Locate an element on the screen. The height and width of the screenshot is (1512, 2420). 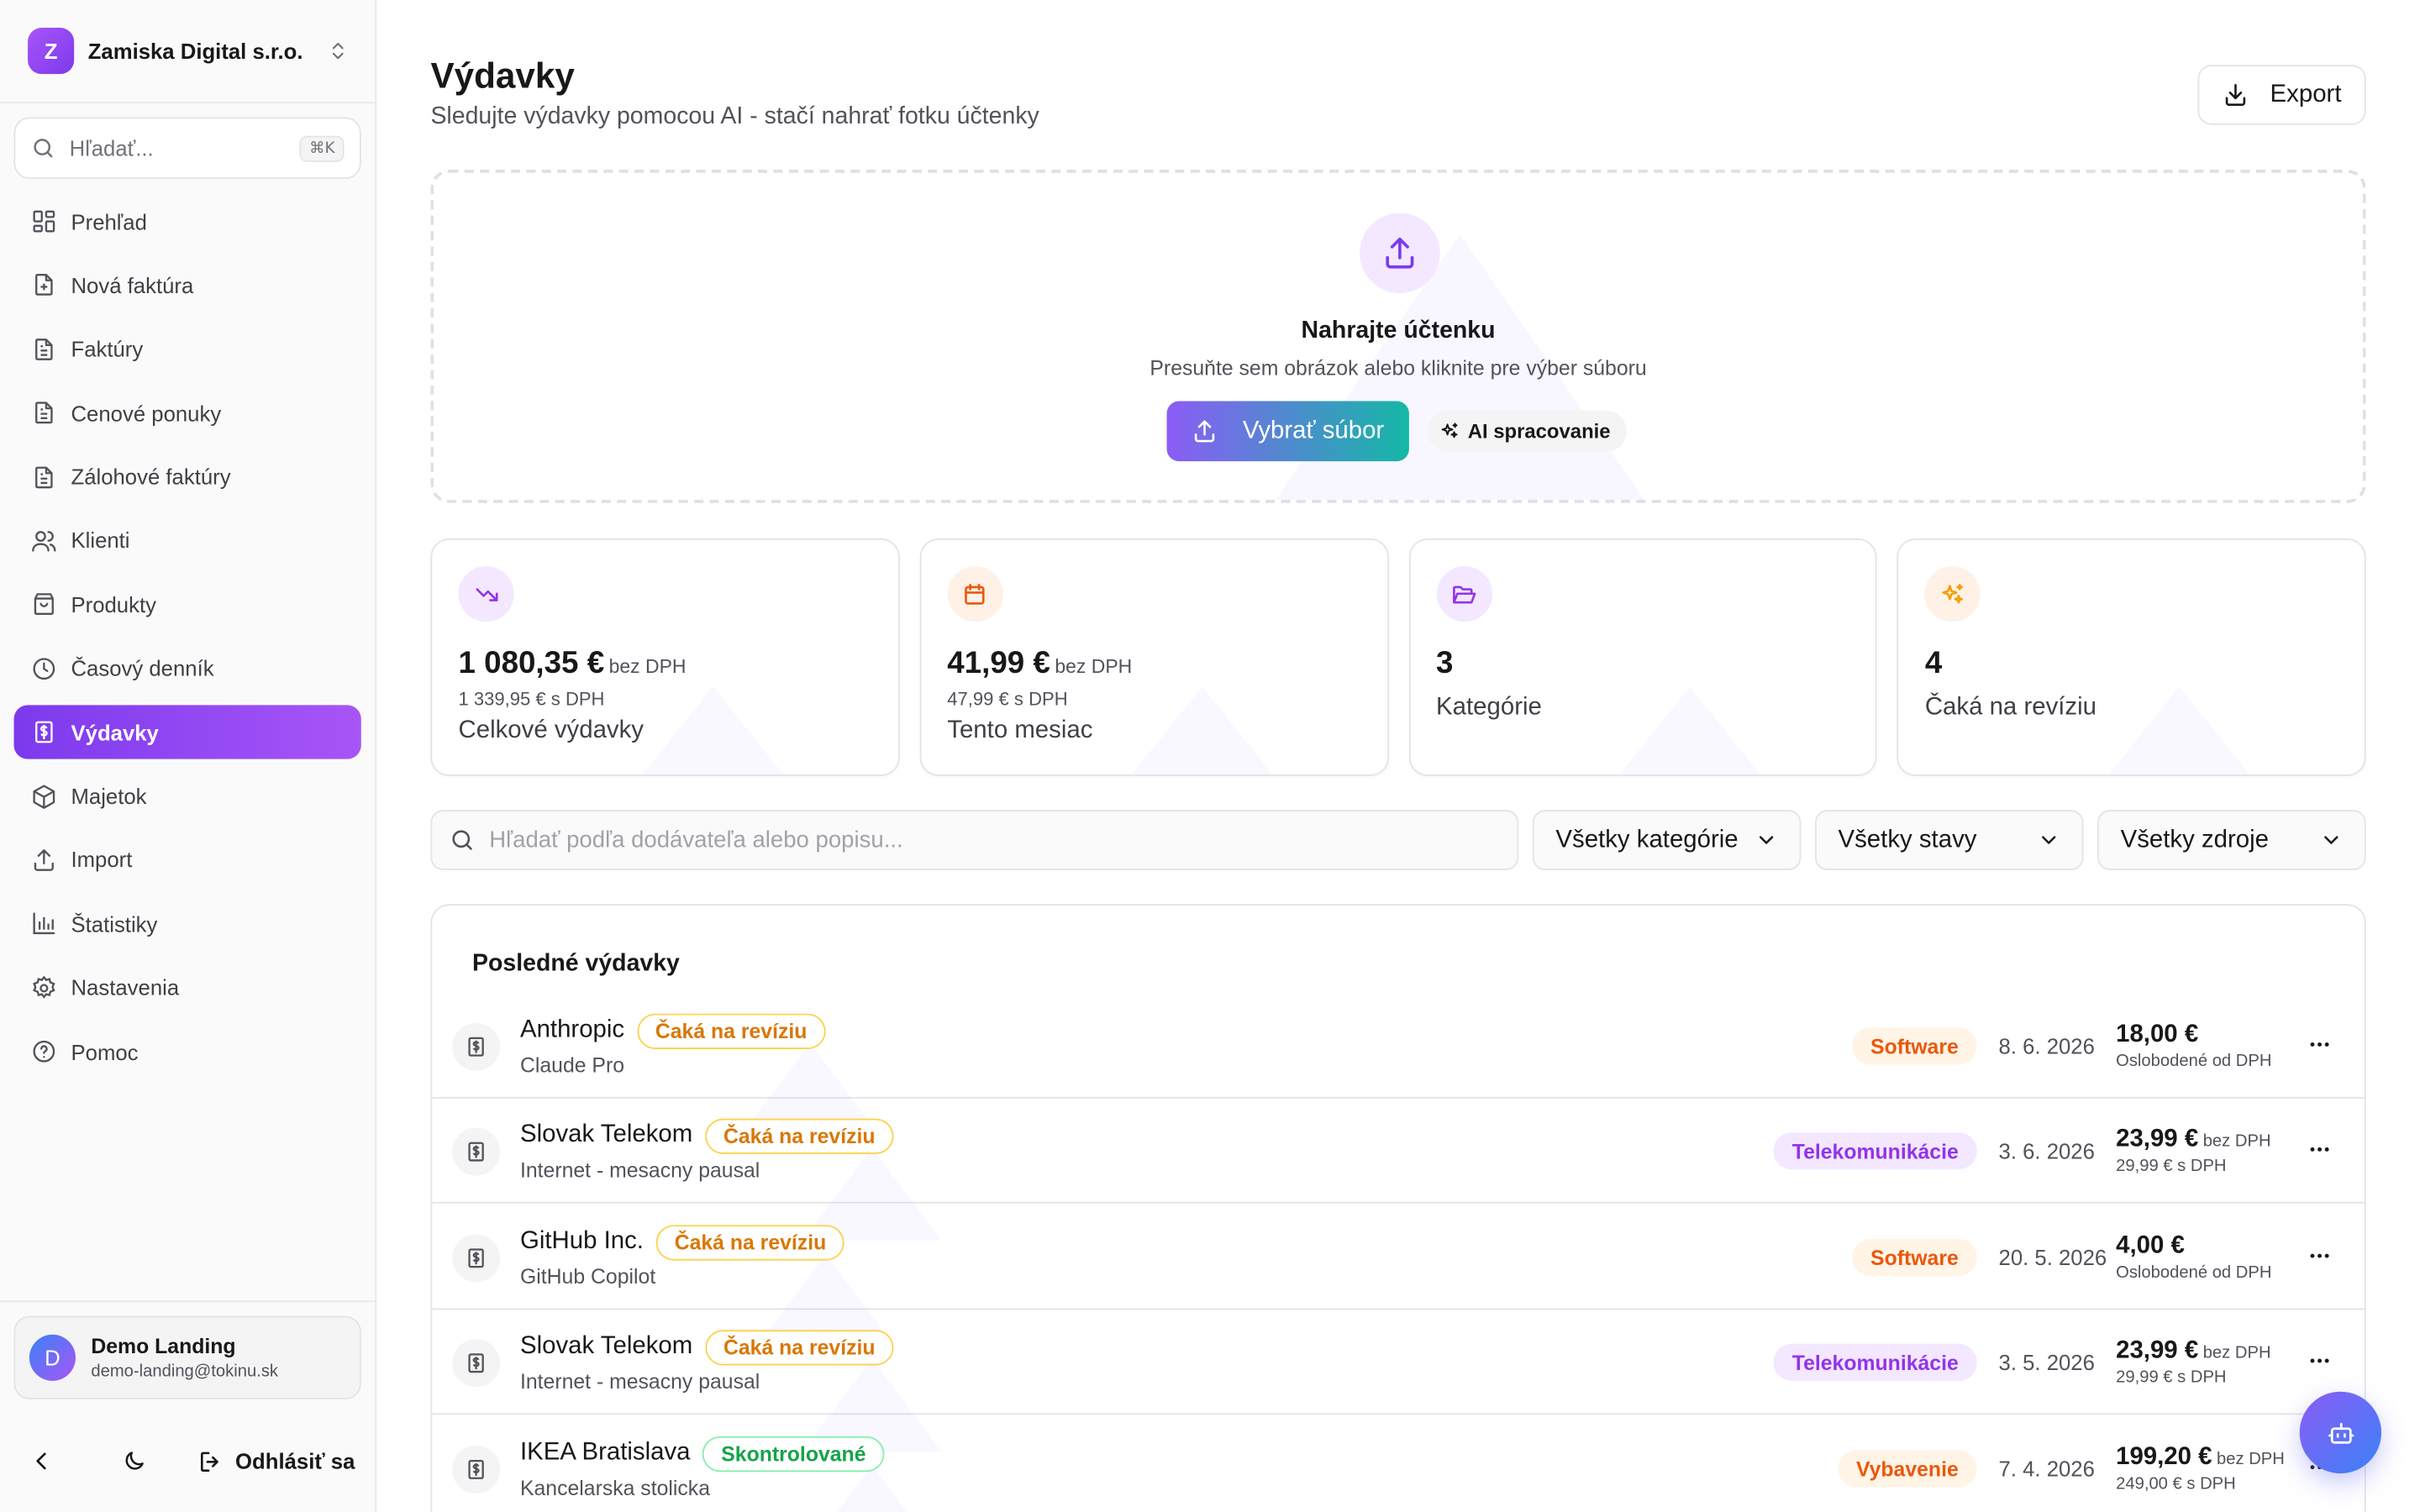
sidebar-item-nova-faktura: Nová faktúra is located at coordinates (187, 285).